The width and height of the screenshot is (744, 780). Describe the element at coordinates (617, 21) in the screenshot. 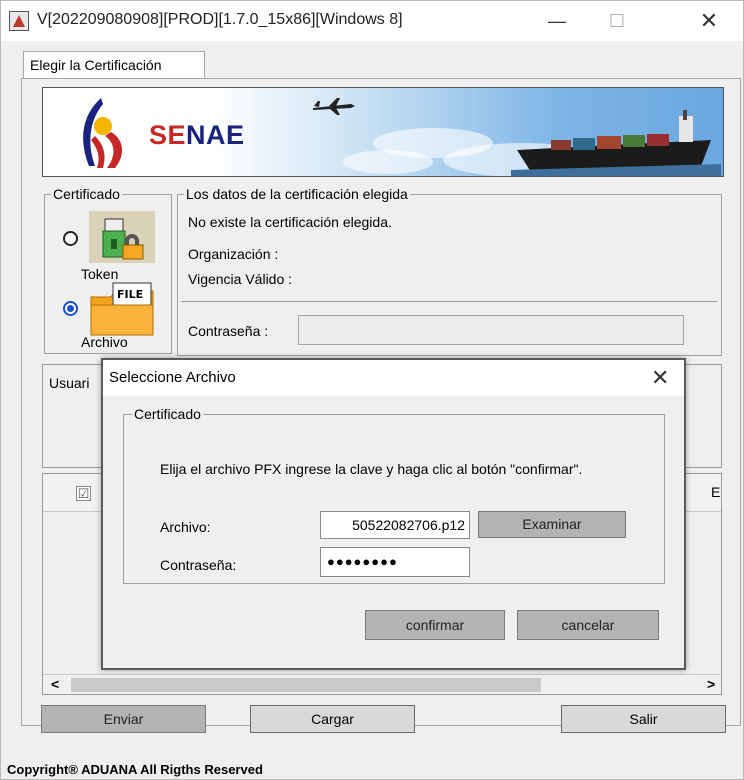

I see `maximize-button: ☐` at that location.